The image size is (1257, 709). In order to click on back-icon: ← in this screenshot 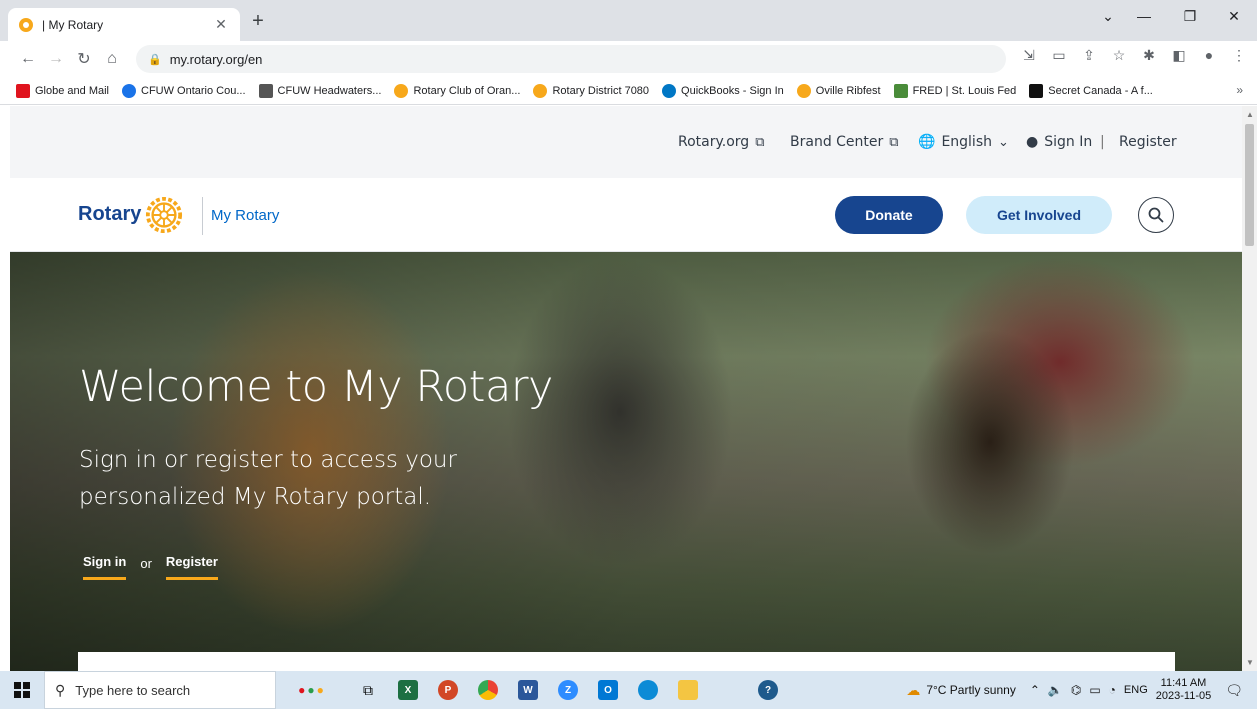, I will do `click(28, 59)`.